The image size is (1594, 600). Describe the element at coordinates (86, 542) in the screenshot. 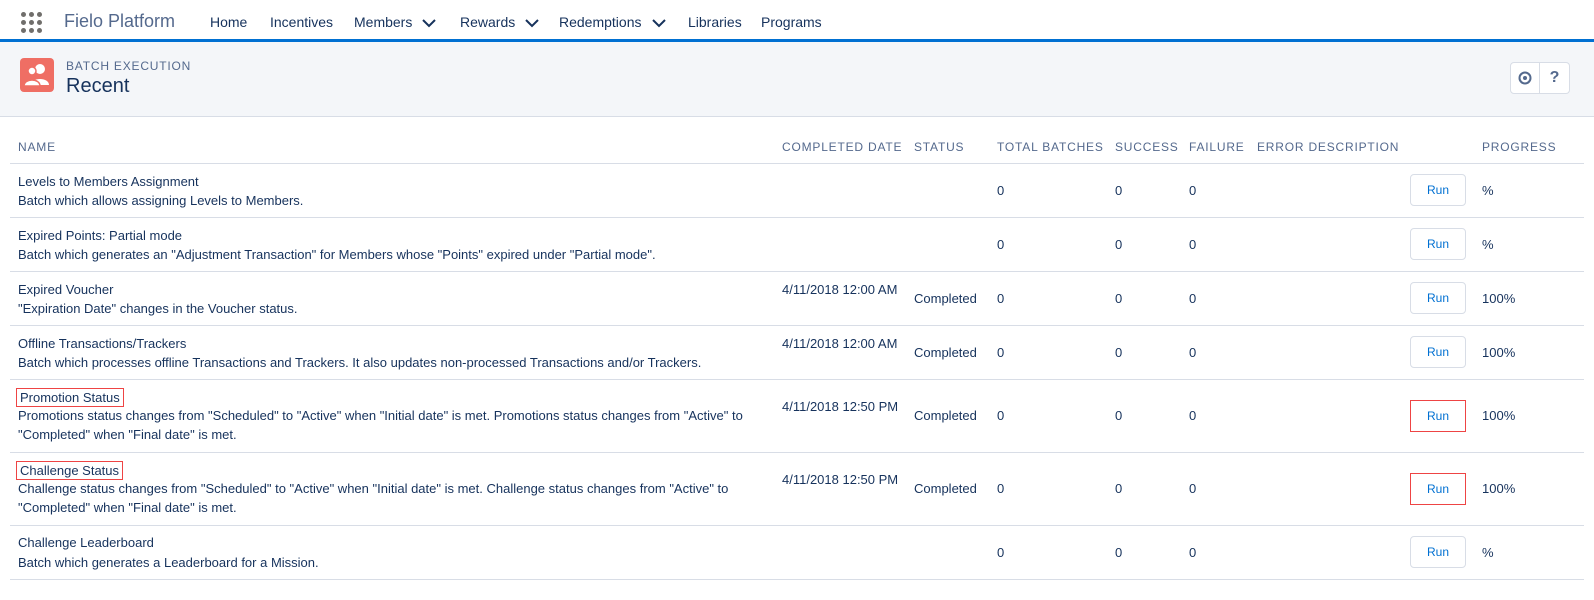

I see `batch-name: Challenge Leaderboard` at that location.